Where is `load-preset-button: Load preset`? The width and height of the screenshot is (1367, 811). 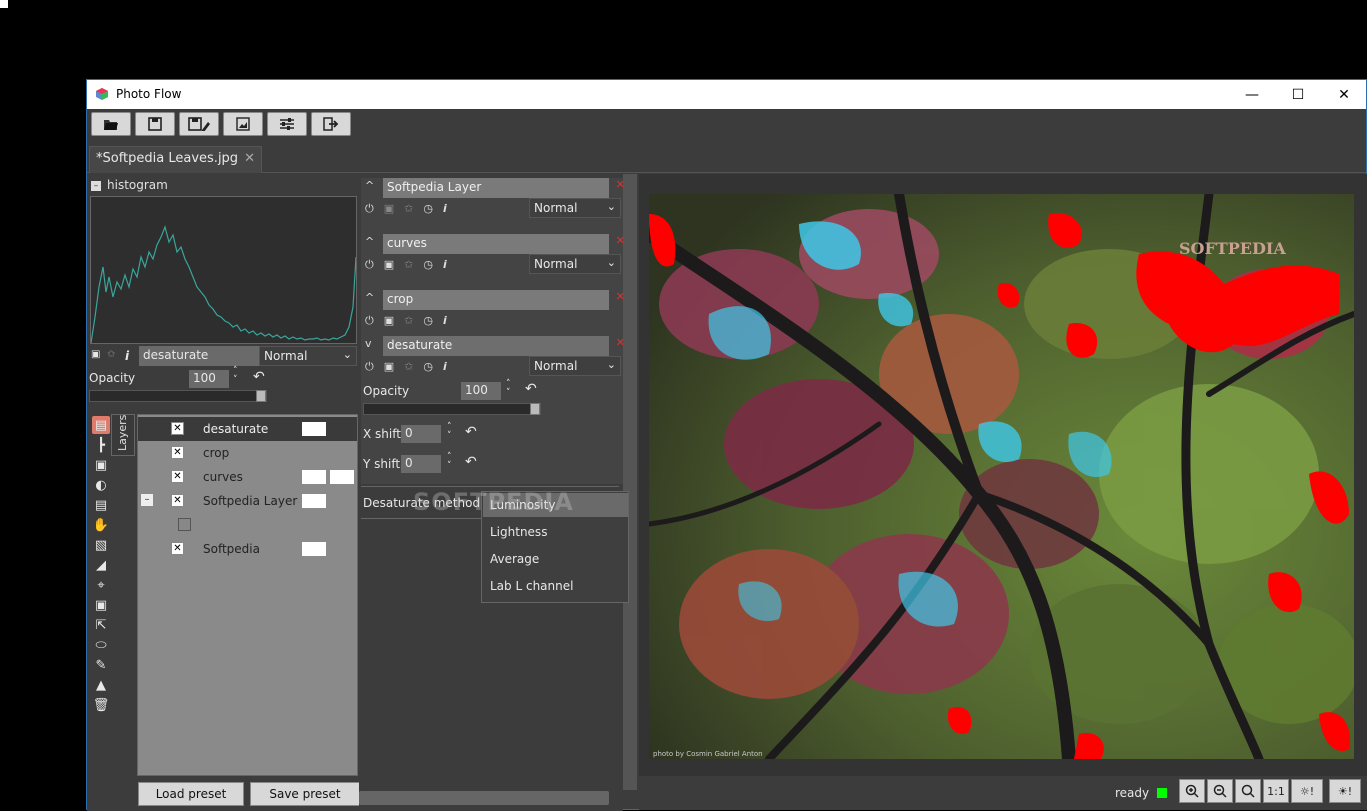
load-preset-button: Load preset is located at coordinates (191, 794).